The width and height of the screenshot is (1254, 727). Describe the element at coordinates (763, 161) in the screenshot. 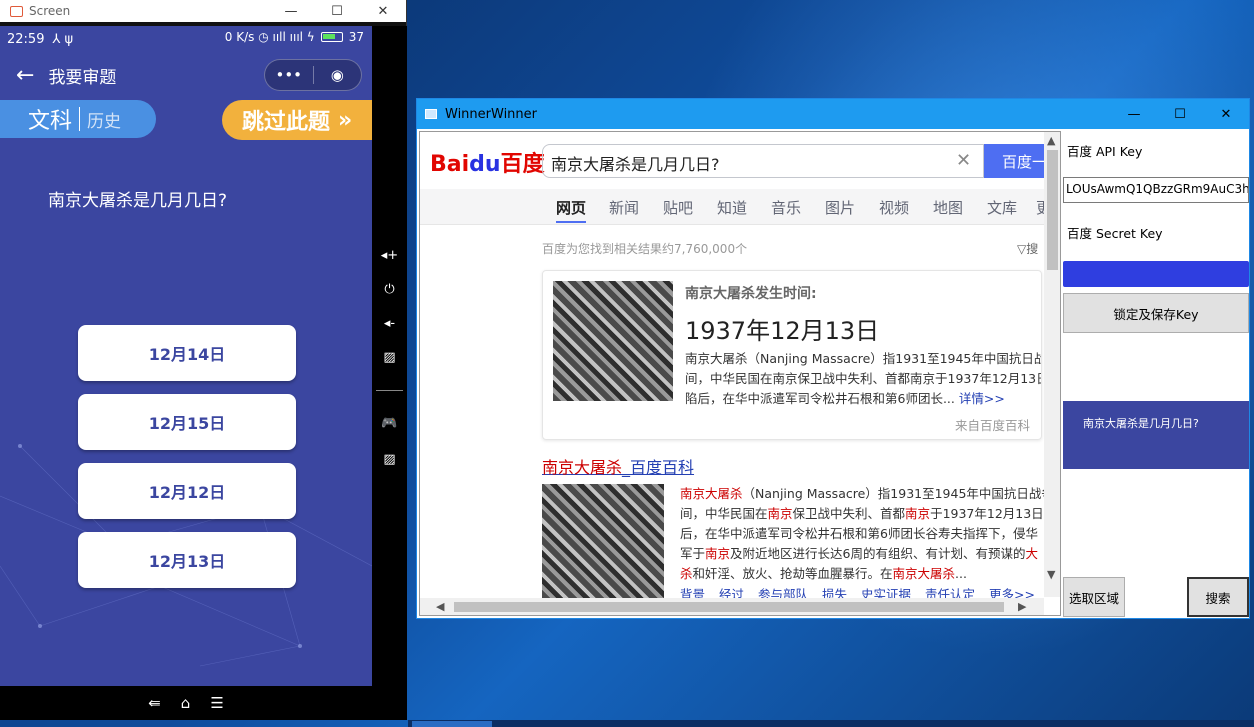

I see `search-input: 南京大屠杀是几月几日?` at that location.